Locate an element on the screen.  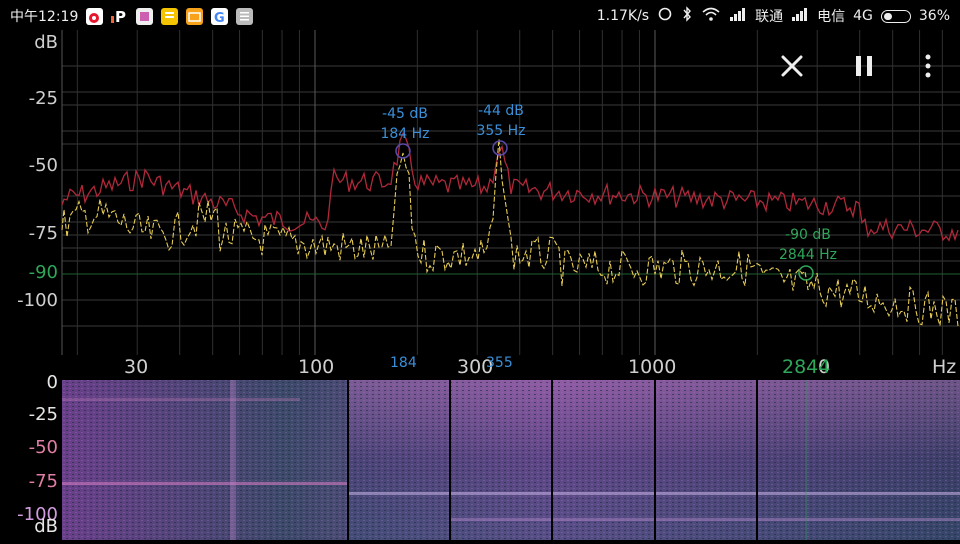
cursor-hz: 2844 Hz is located at coordinates (808, 255).